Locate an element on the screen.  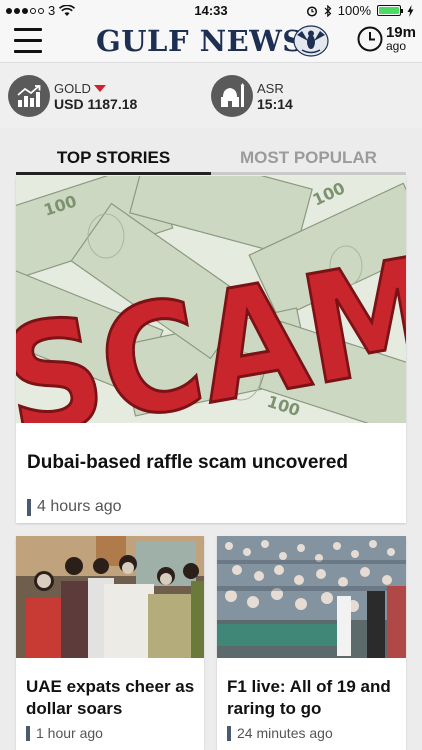
updated-suffix: ago is located at coordinates (395, 46).